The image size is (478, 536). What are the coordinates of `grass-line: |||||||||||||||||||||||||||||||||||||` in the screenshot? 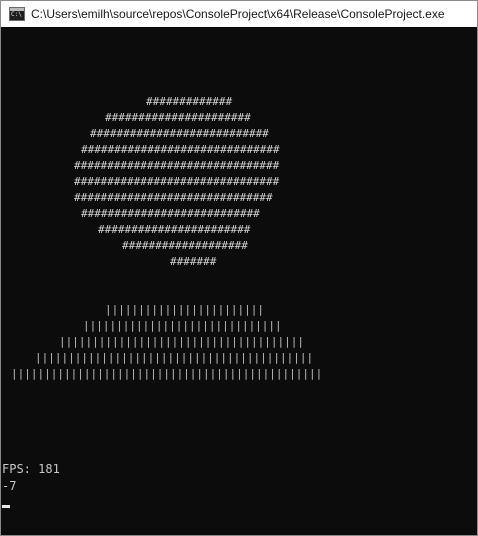 It's located at (182, 341).